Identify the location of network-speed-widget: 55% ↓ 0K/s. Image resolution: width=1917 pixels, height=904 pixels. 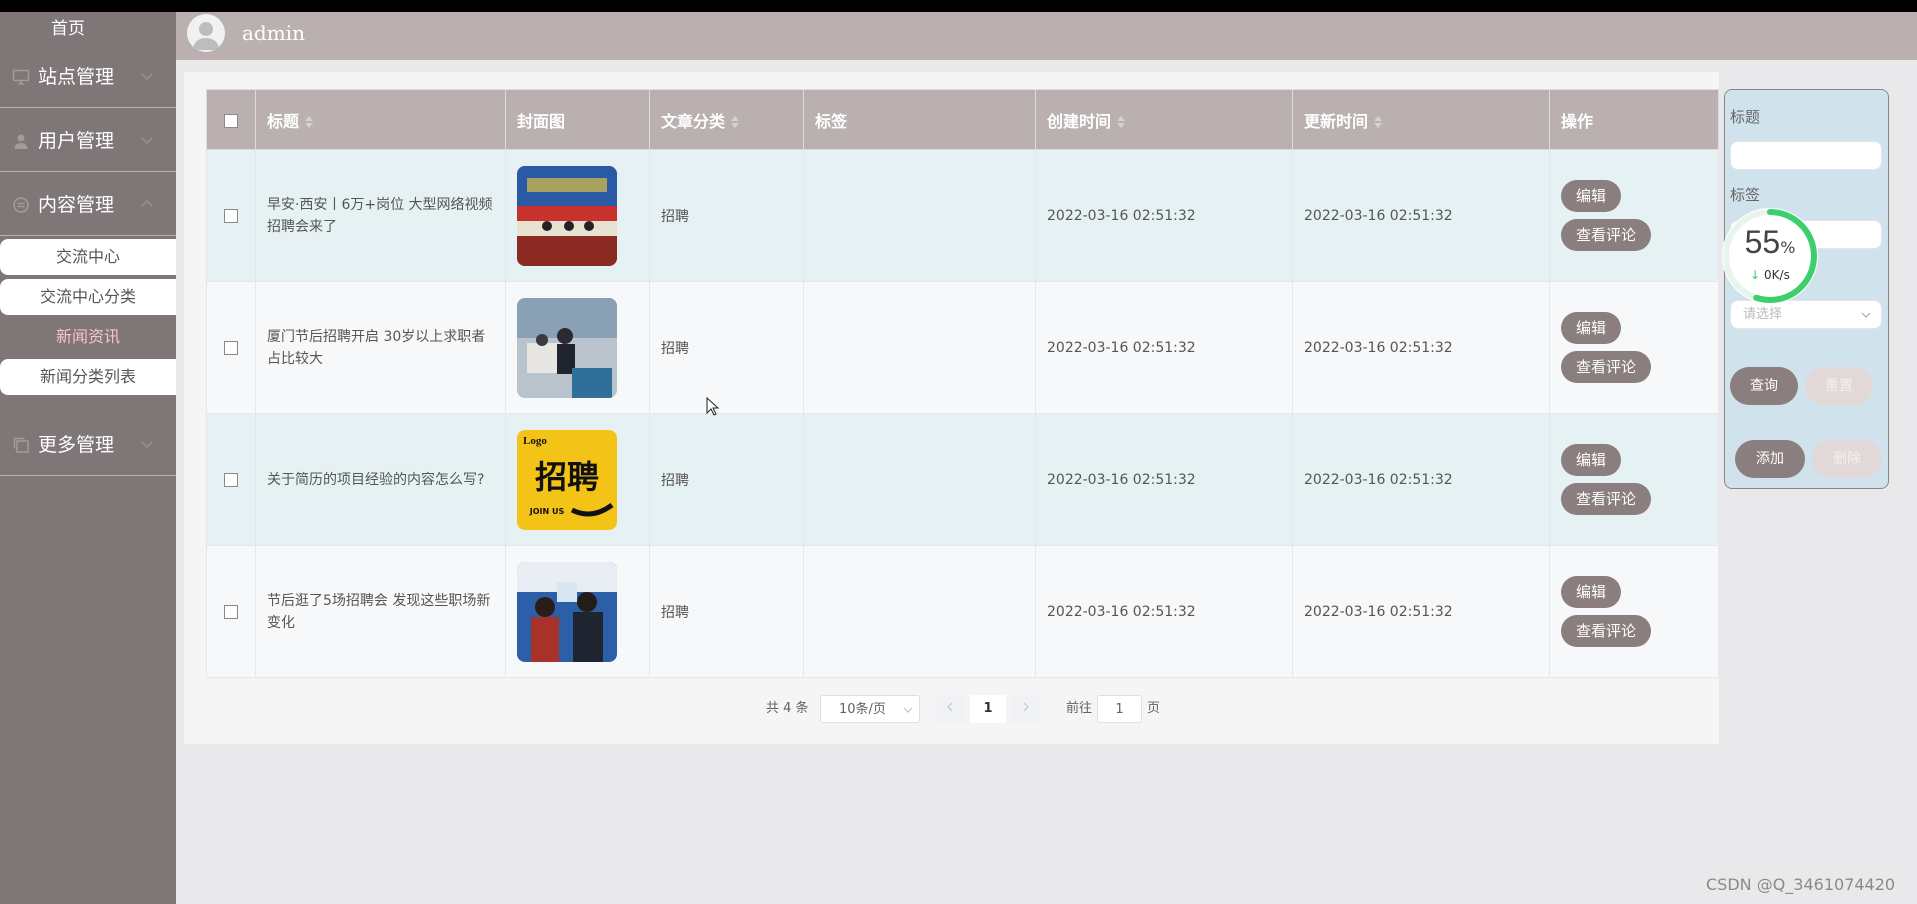
(1770, 256).